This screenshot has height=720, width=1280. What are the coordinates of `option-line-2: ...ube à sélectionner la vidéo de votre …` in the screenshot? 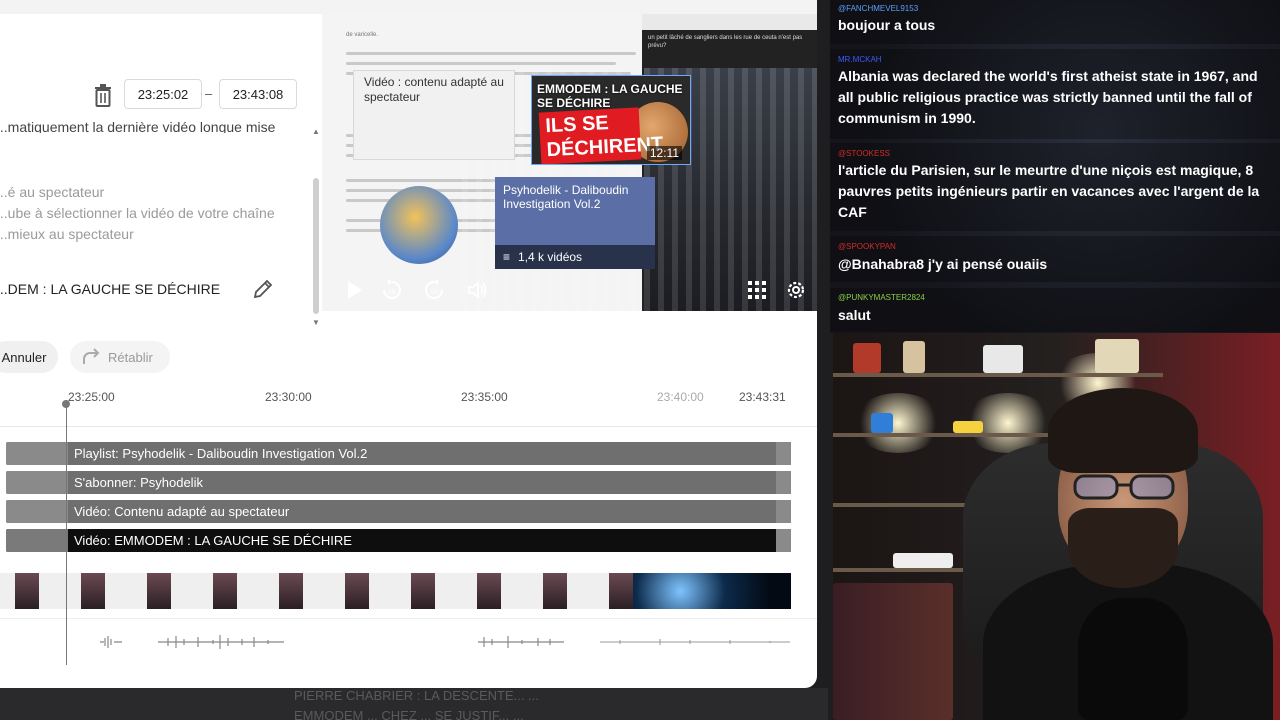 It's located at (137, 213).